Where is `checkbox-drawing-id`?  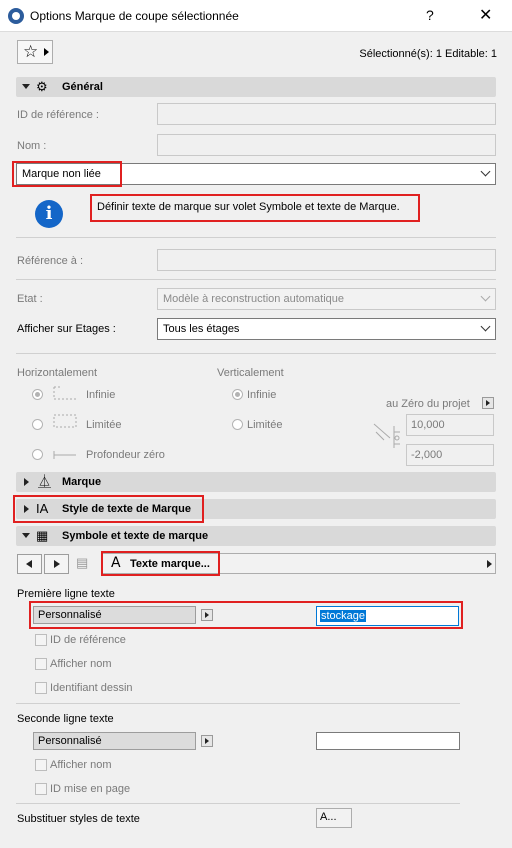
checkbox-drawing-id is located at coordinates (41, 688).